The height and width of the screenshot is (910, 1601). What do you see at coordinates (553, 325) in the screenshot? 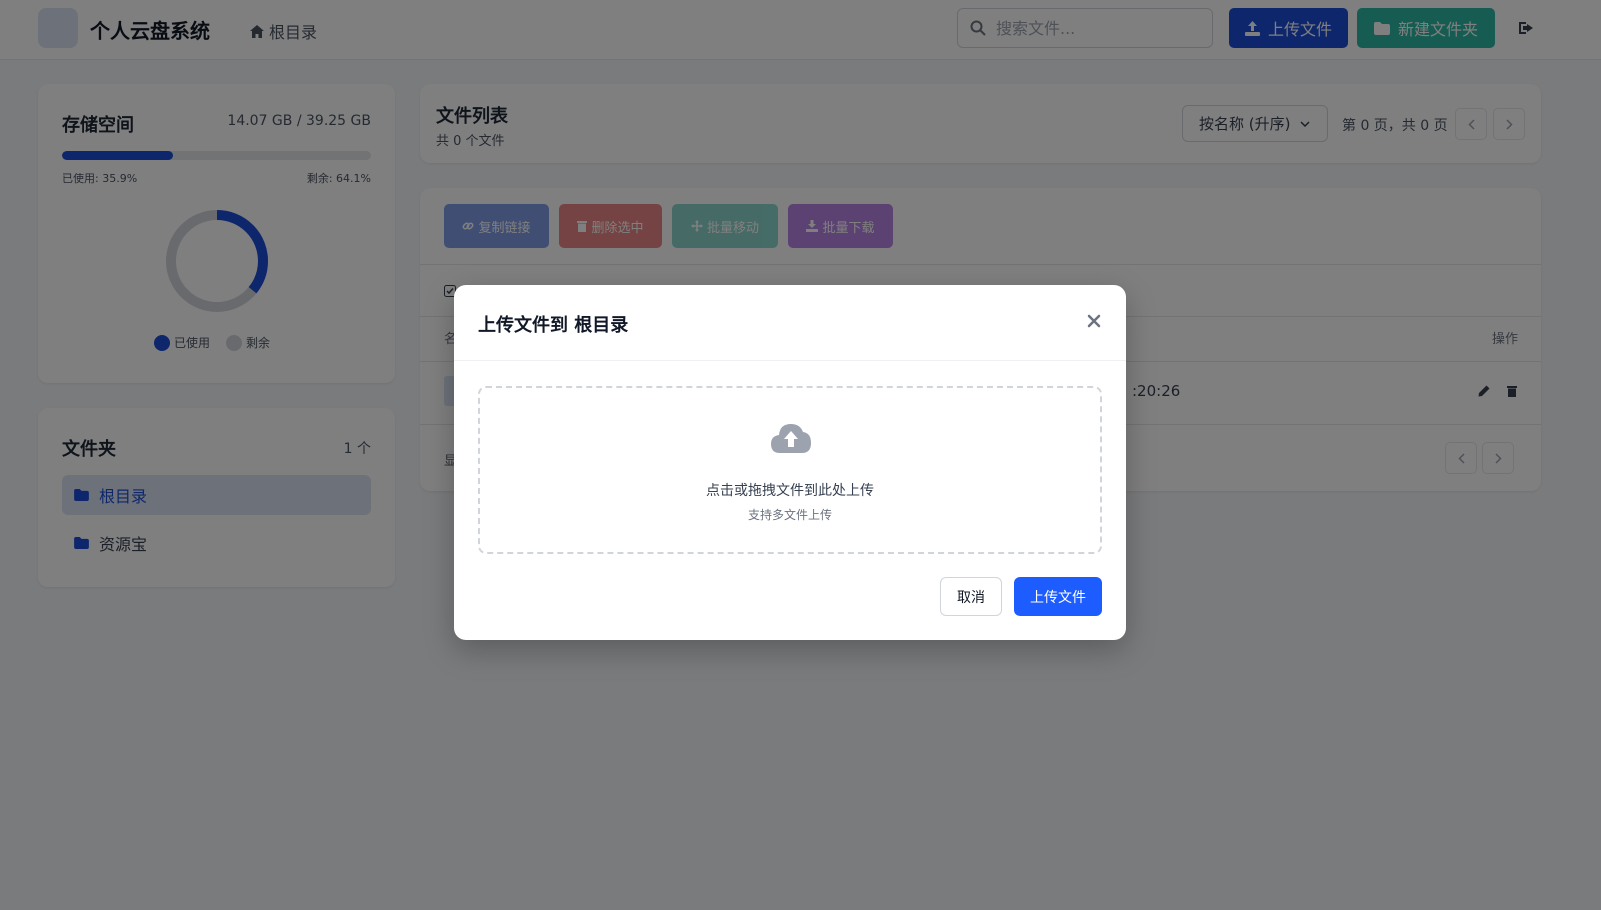
I see `modal-title: 上传文件到 根目录` at bounding box center [553, 325].